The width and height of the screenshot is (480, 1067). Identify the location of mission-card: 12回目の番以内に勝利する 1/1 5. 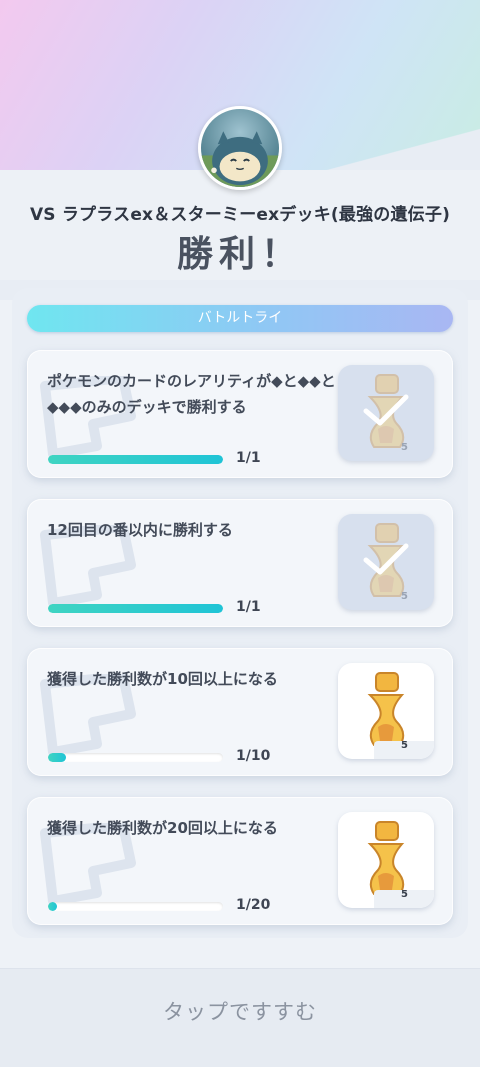
(240, 563).